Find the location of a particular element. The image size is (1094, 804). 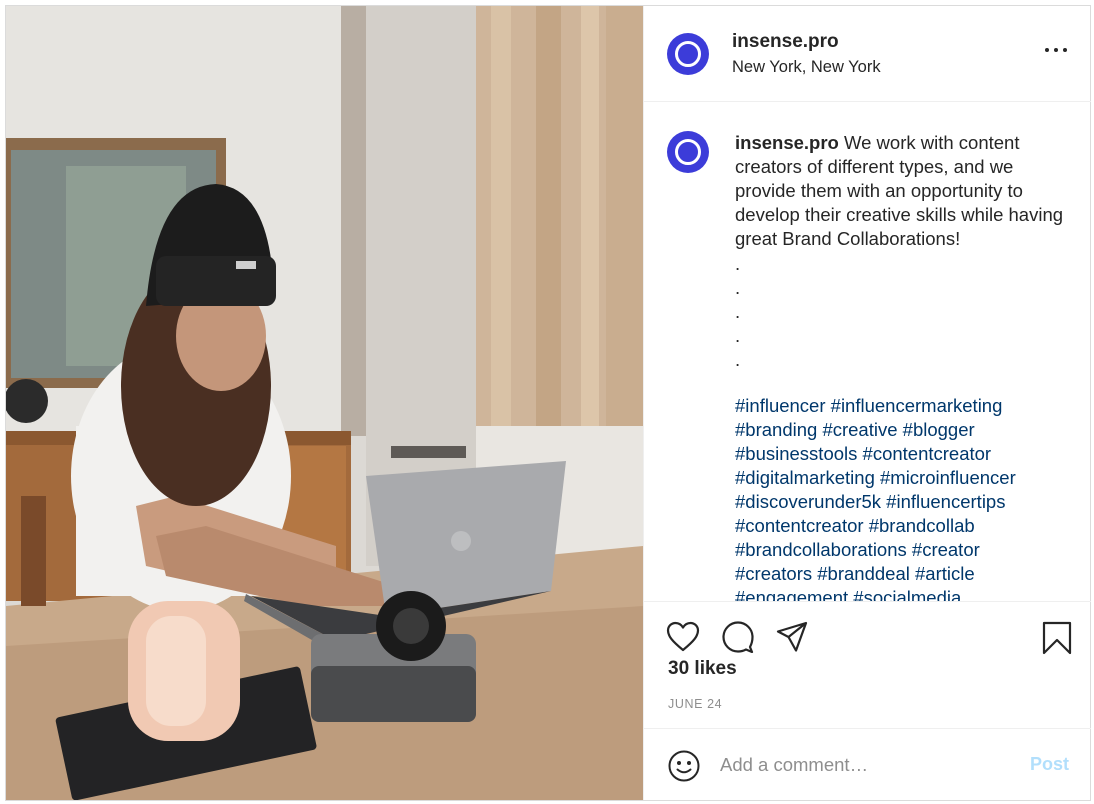

hashtag-link: #branddeal is located at coordinates (863, 573).